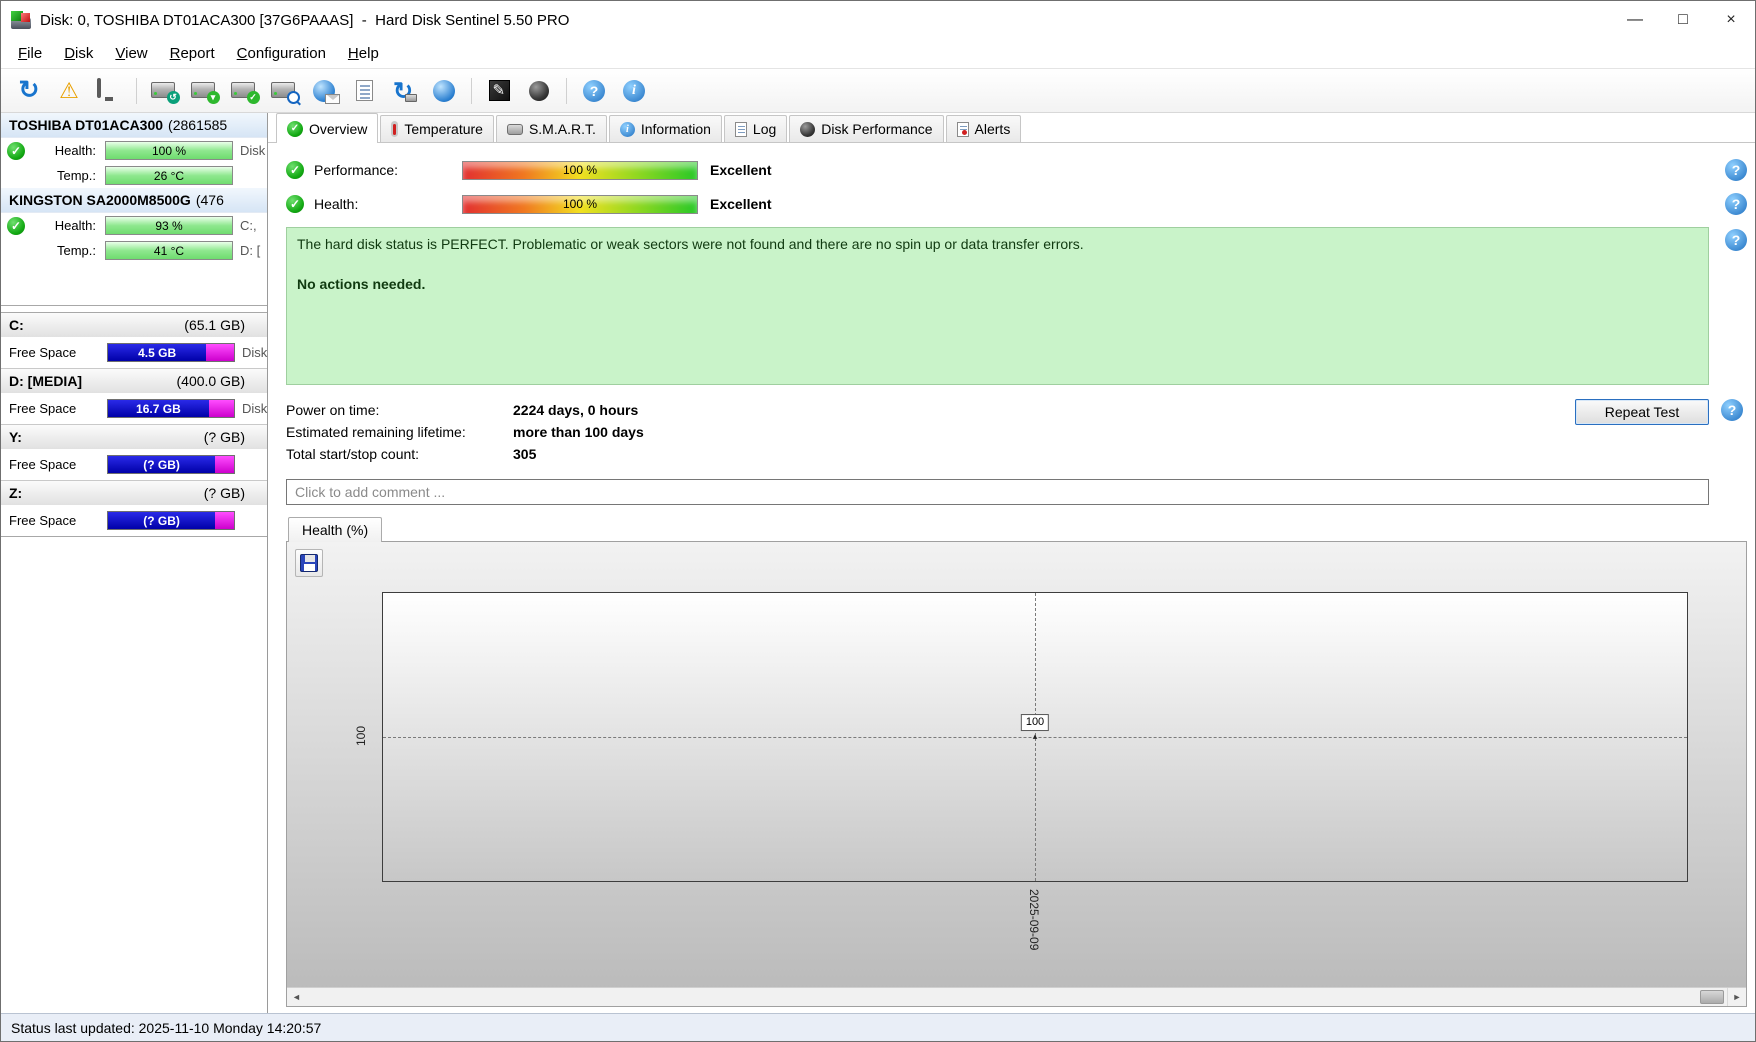  Describe the element at coordinates (284, 91) in the screenshot. I see `disk-search-button` at that location.